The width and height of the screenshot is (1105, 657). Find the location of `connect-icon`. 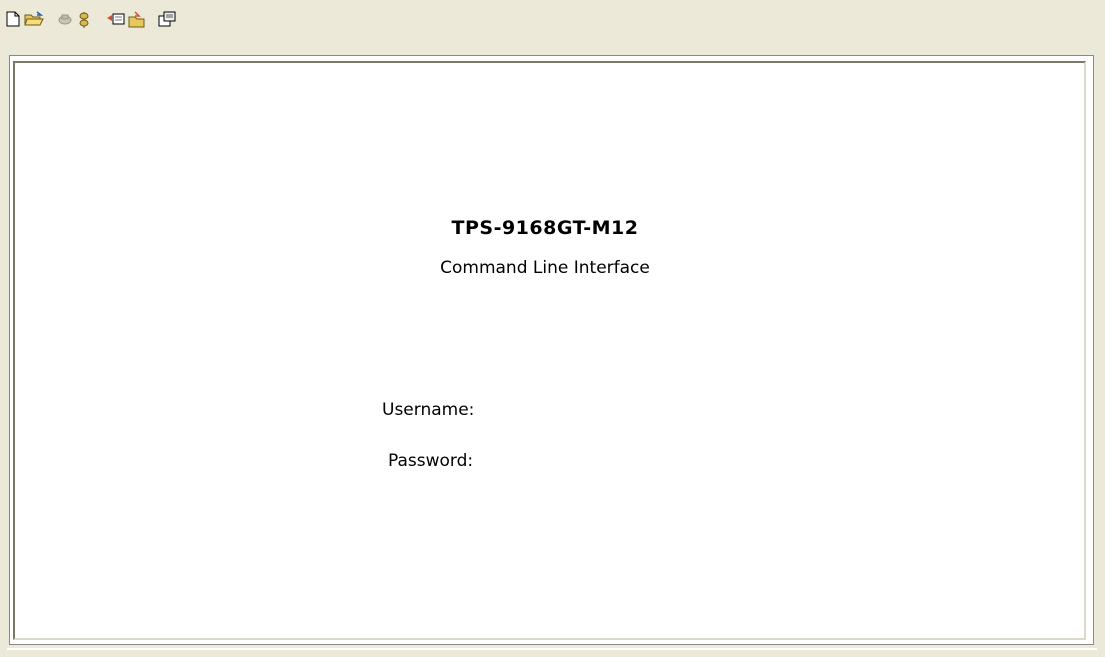

connect-icon is located at coordinates (67, 21).